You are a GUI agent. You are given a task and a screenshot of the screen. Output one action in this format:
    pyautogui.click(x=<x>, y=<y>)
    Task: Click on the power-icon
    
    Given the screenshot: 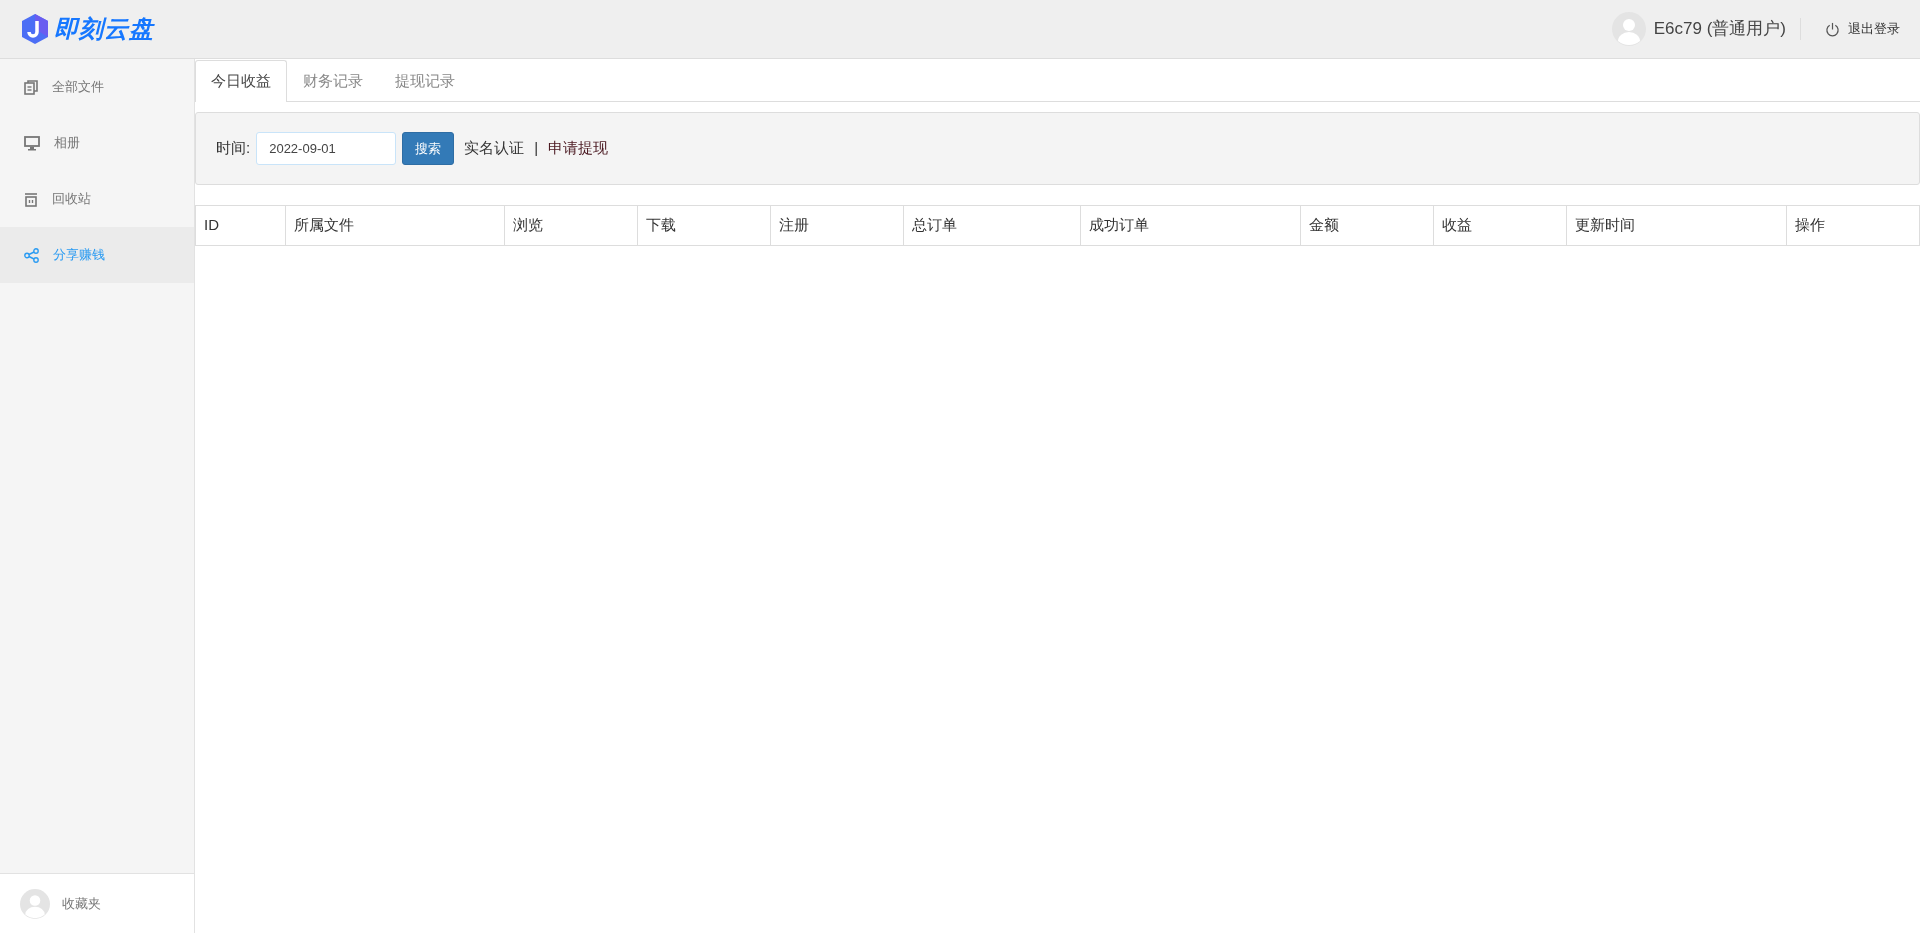 What is the action you would take?
    pyautogui.click(x=1832, y=29)
    